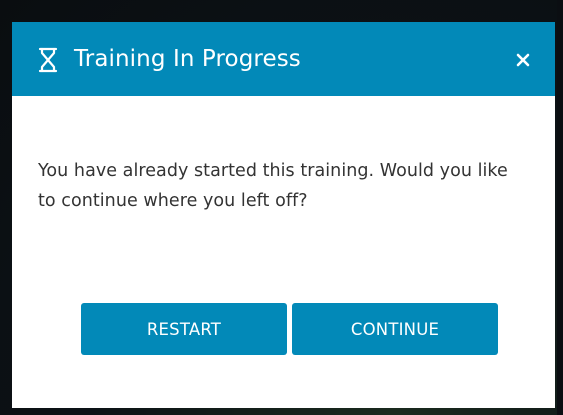 The image size is (563, 415). What do you see at coordinates (187, 59) in the screenshot?
I see `dialog-title: Training In Progress` at bounding box center [187, 59].